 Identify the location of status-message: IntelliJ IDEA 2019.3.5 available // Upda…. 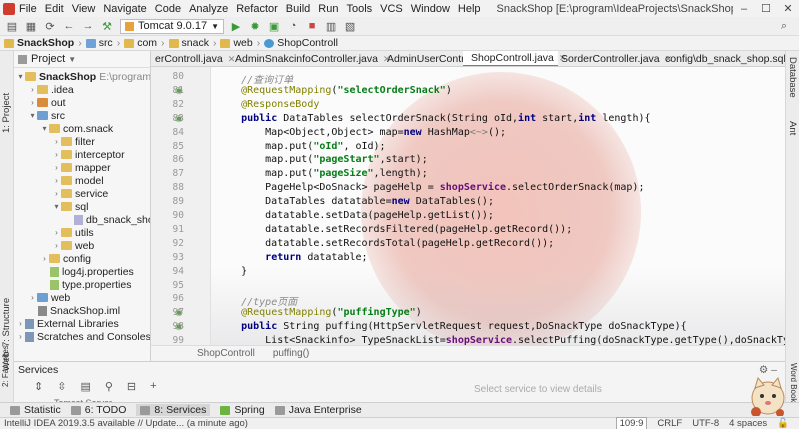
(310, 423).